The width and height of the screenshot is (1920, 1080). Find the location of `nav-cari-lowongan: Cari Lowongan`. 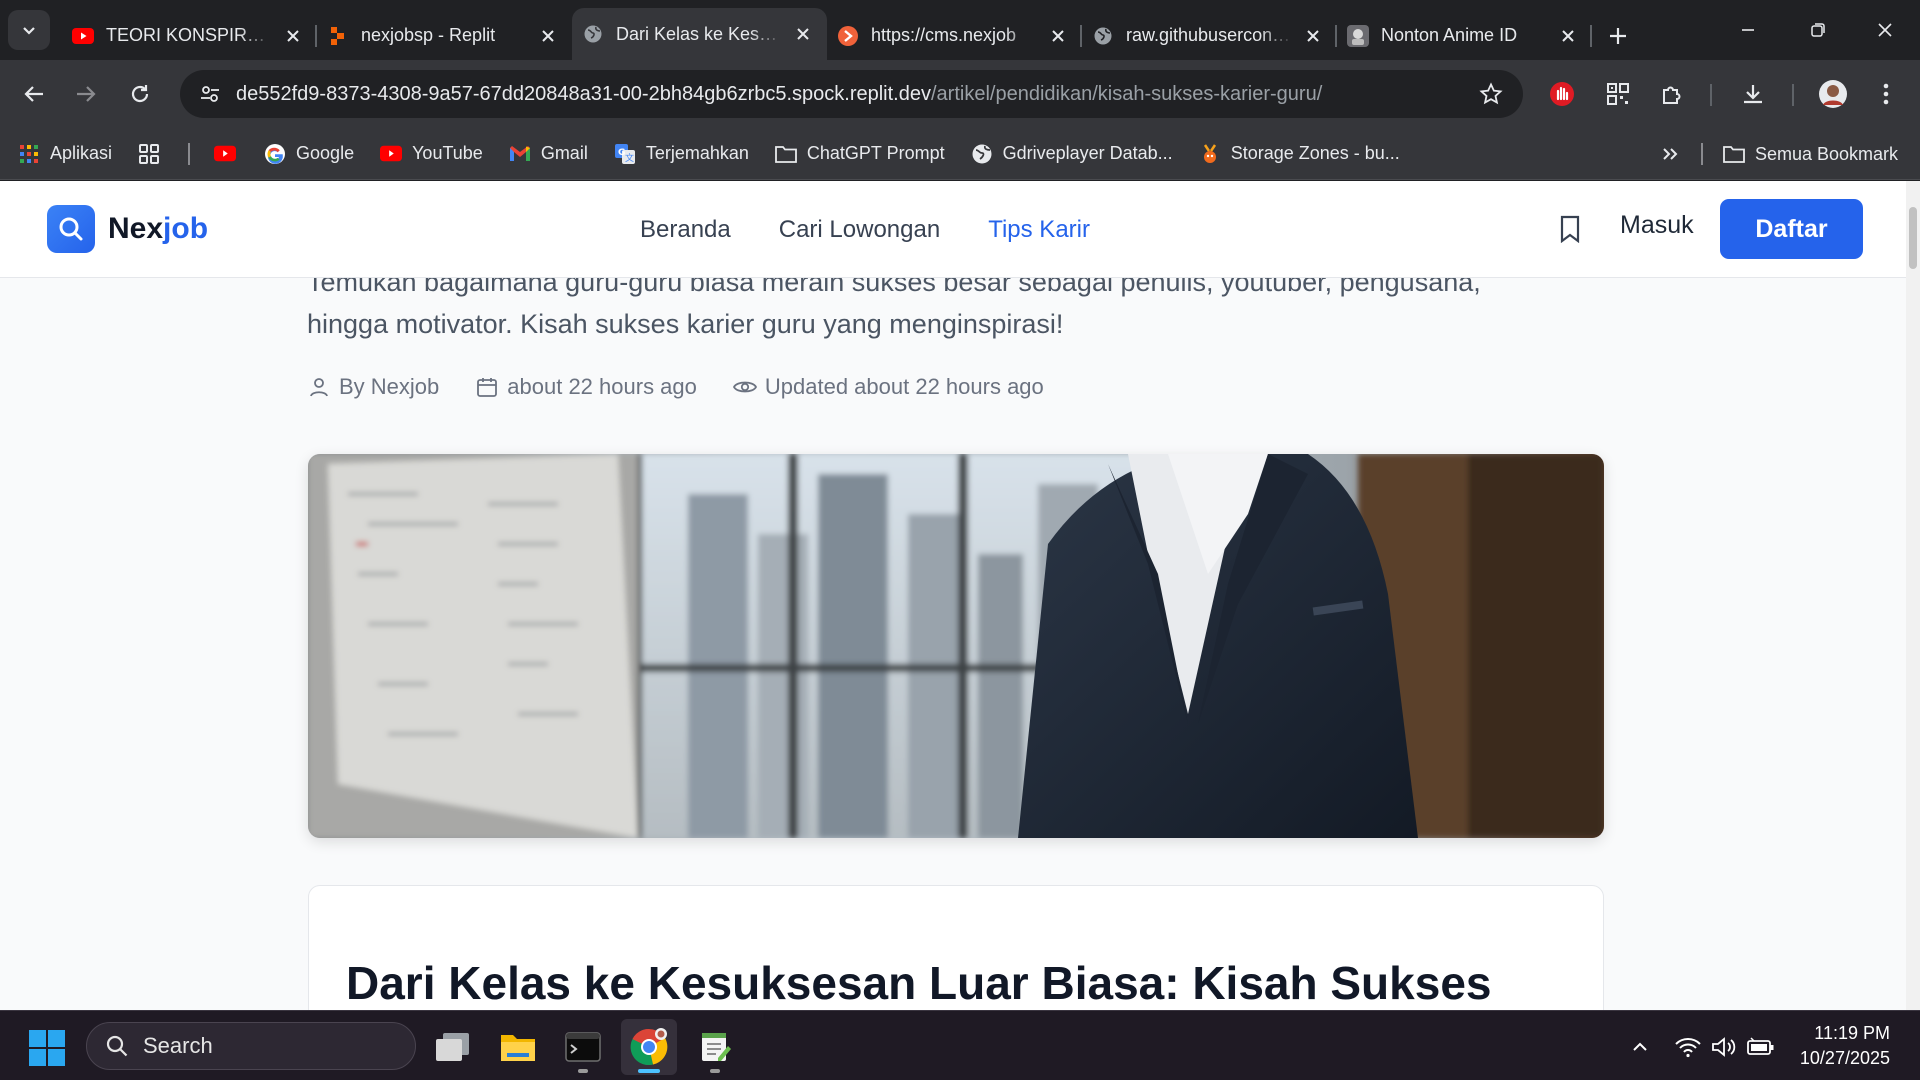

nav-cari-lowongan: Cari Lowongan is located at coordinates (859, 230).